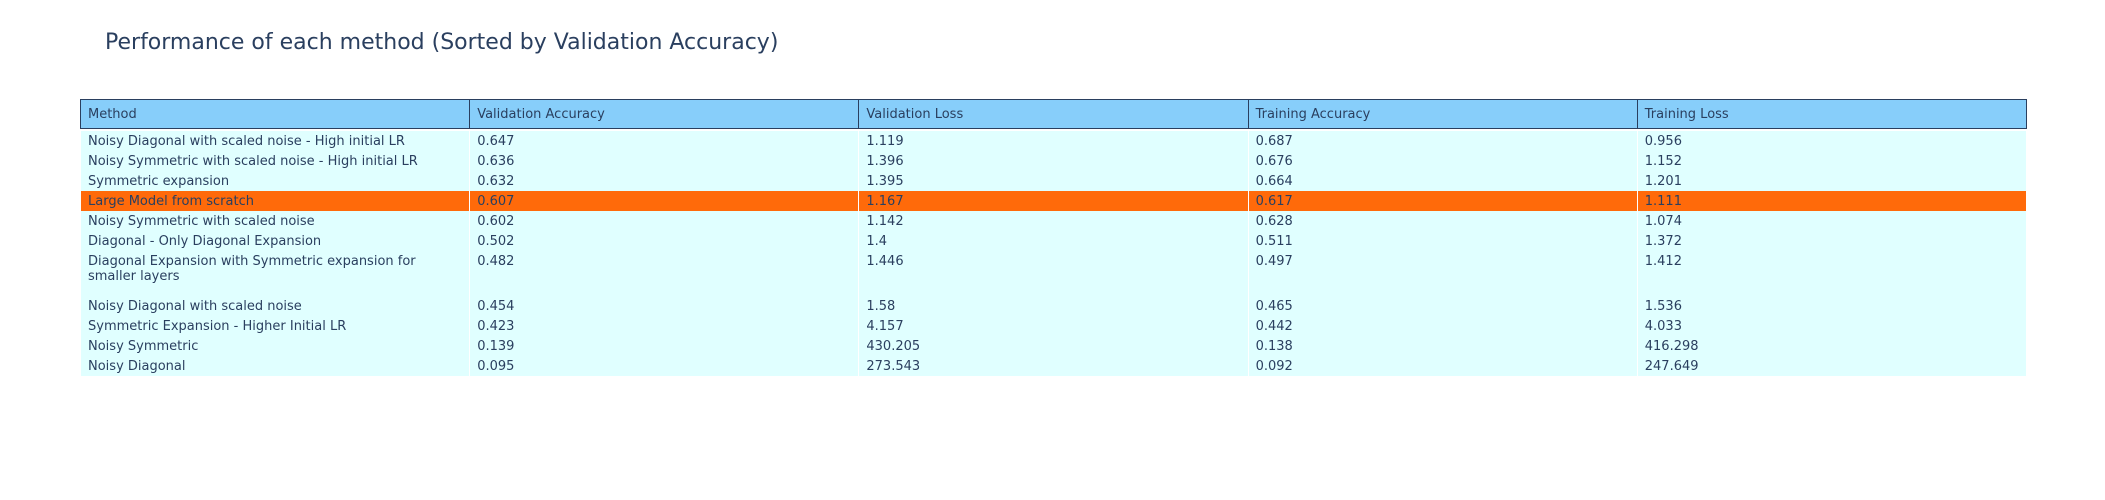  What do you see at coordinates (1442, 273) in the screenshot?
I see `cell-training-accuracy: 0.497` at bounding box center [1442, 273].